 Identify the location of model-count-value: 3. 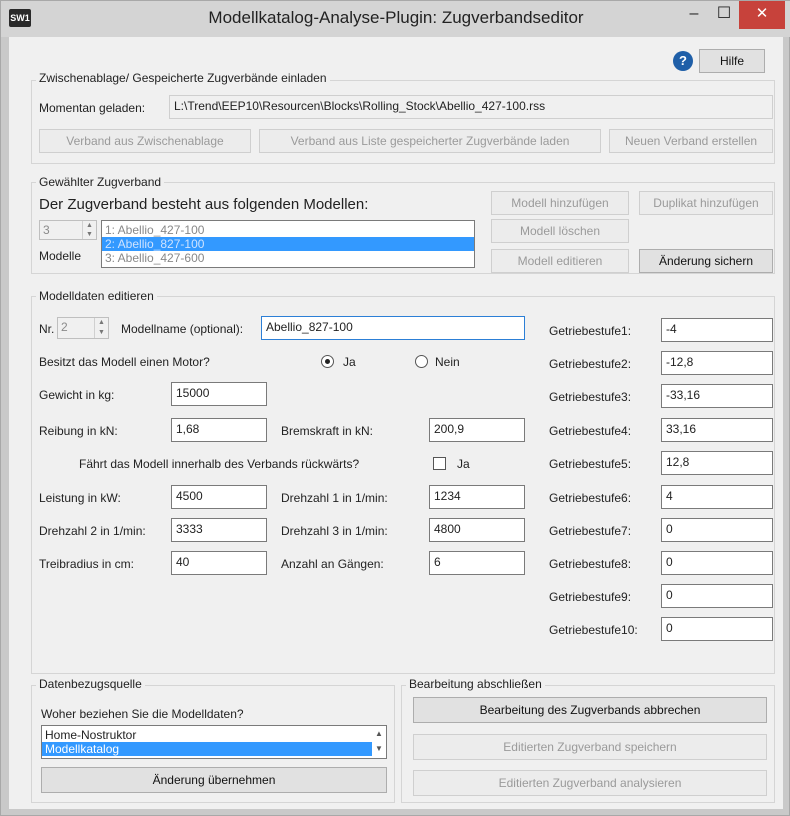
(46, 230).